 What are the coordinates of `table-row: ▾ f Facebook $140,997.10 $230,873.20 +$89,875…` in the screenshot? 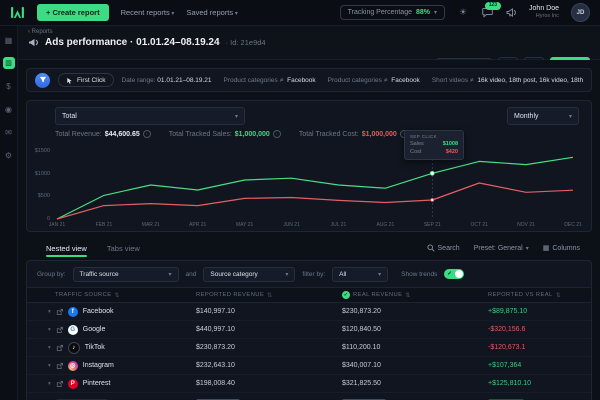 It's located at (309, 312).